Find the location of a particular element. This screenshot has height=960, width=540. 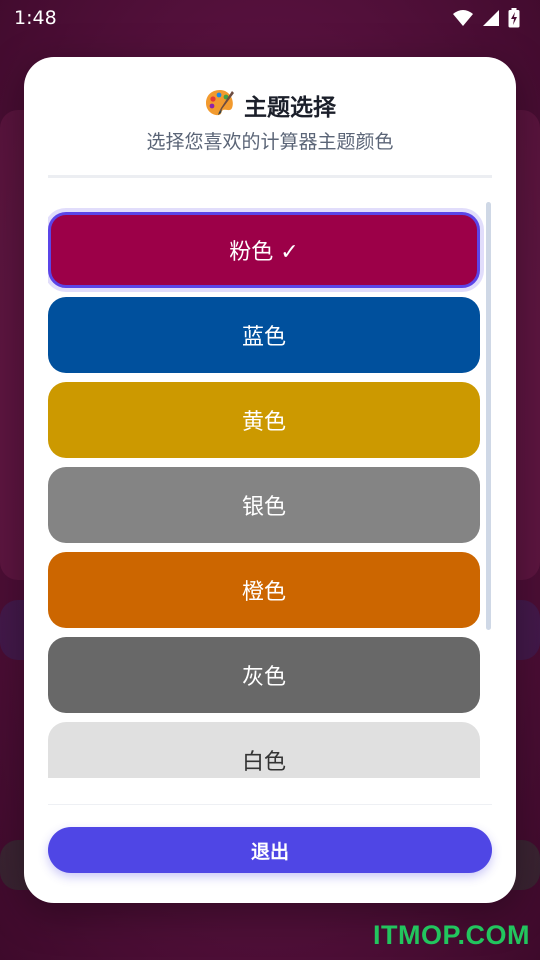

theme-option-label: 橙色 is located at coordinates (263, 592).